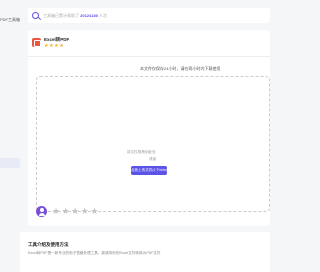 The height and width of the screenshot is (272, 320). Describe the element at coordinates (141, 152) in the screenshot. I see `drop-hint: 将文件拖拽到此处` at that location.